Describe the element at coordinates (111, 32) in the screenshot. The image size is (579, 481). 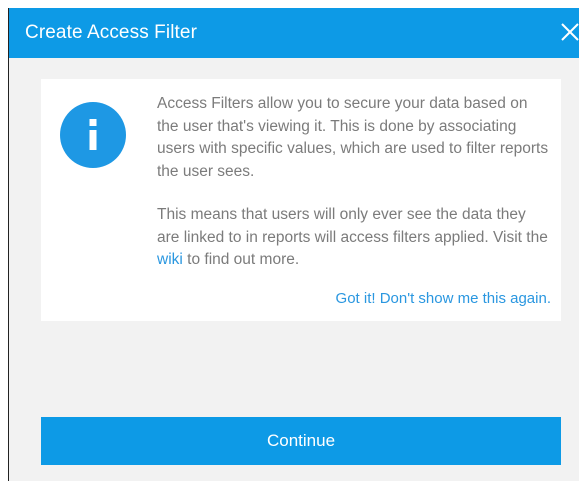
I see `dialog-title: Create Access Filter` at that location.